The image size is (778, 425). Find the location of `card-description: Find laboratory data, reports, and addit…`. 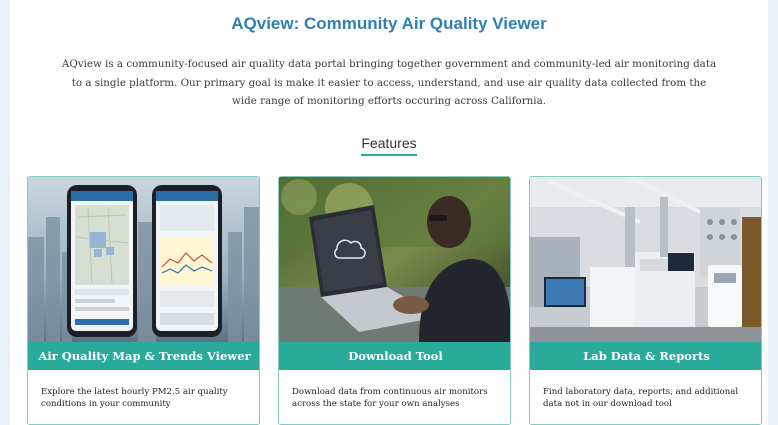

card-description: Find laboratory data, reports, and addit… is located at coordinates (641, 398).